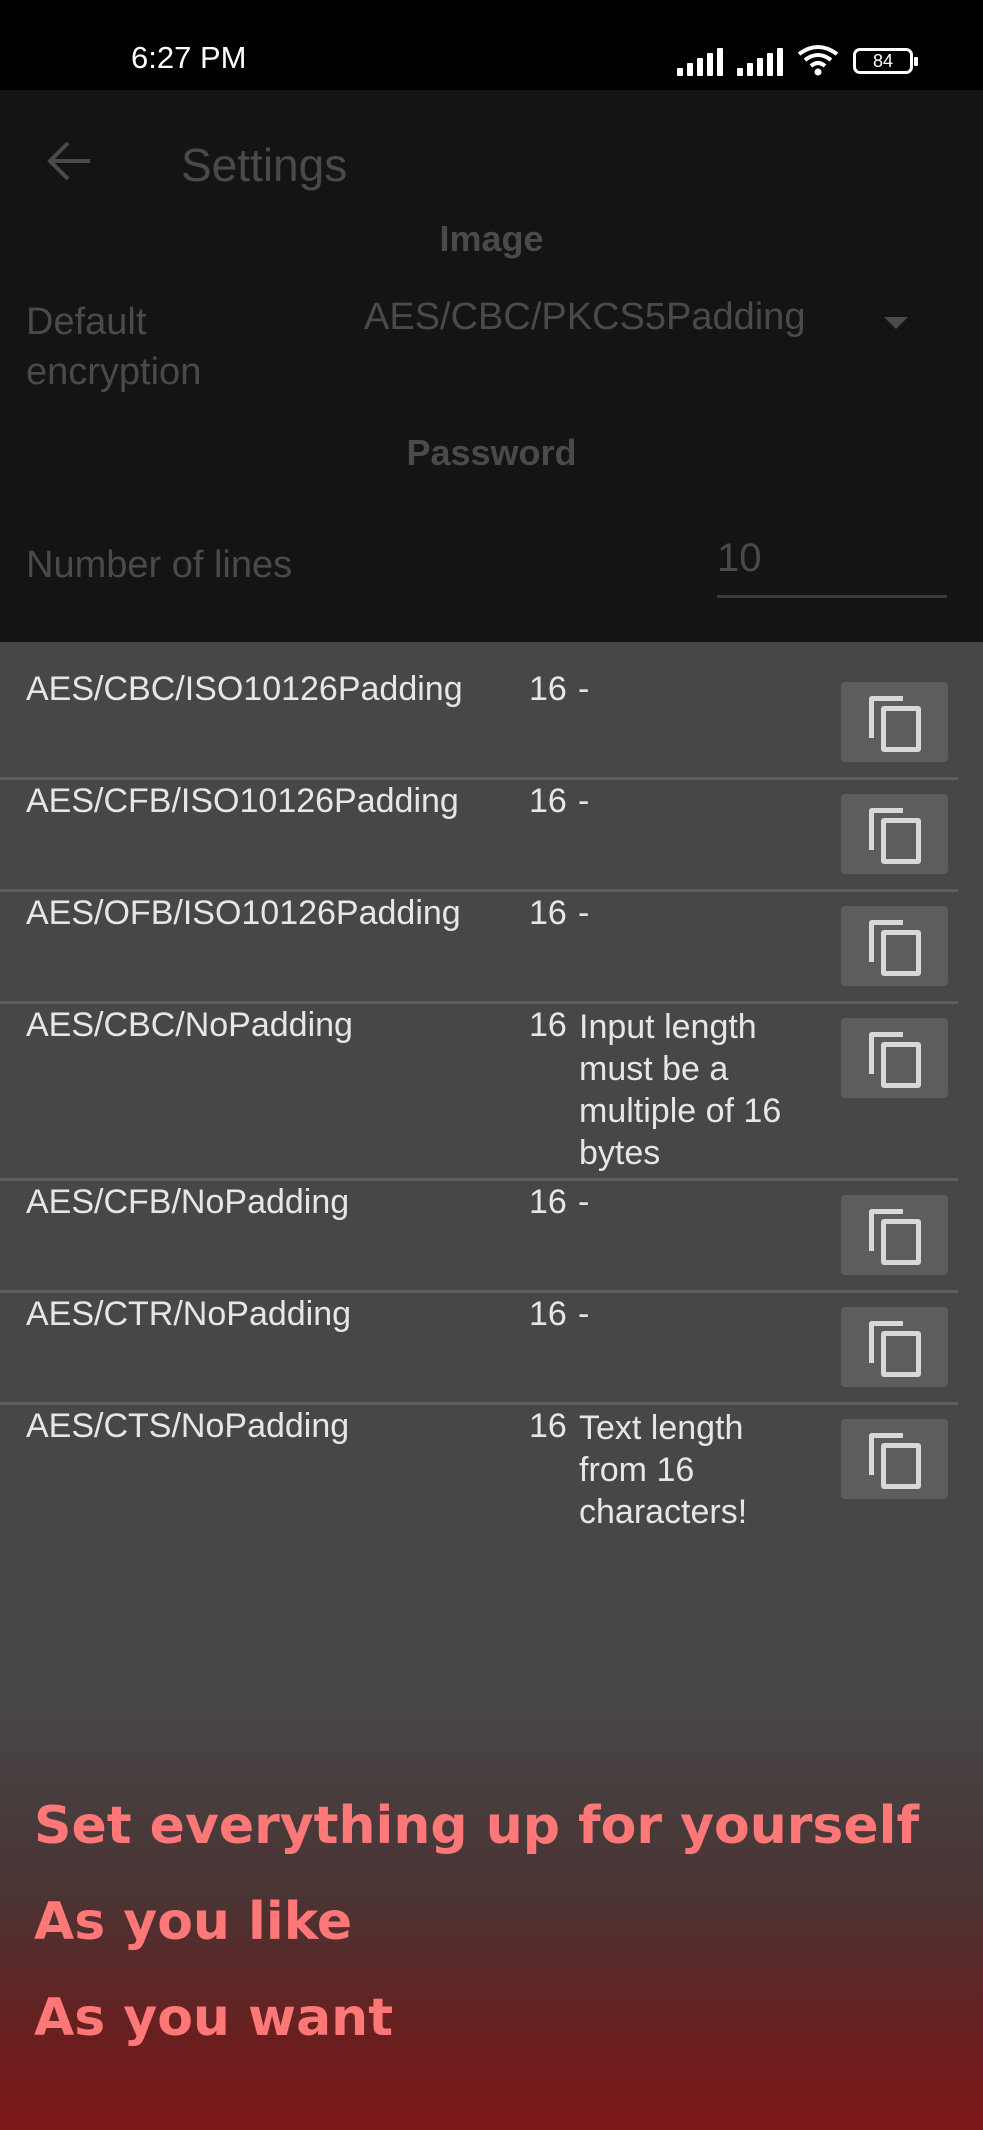 The height and width of the screenshot is (2130, 983). I want to click on number-of-lines-label: Number of lines, so click(159, 565).